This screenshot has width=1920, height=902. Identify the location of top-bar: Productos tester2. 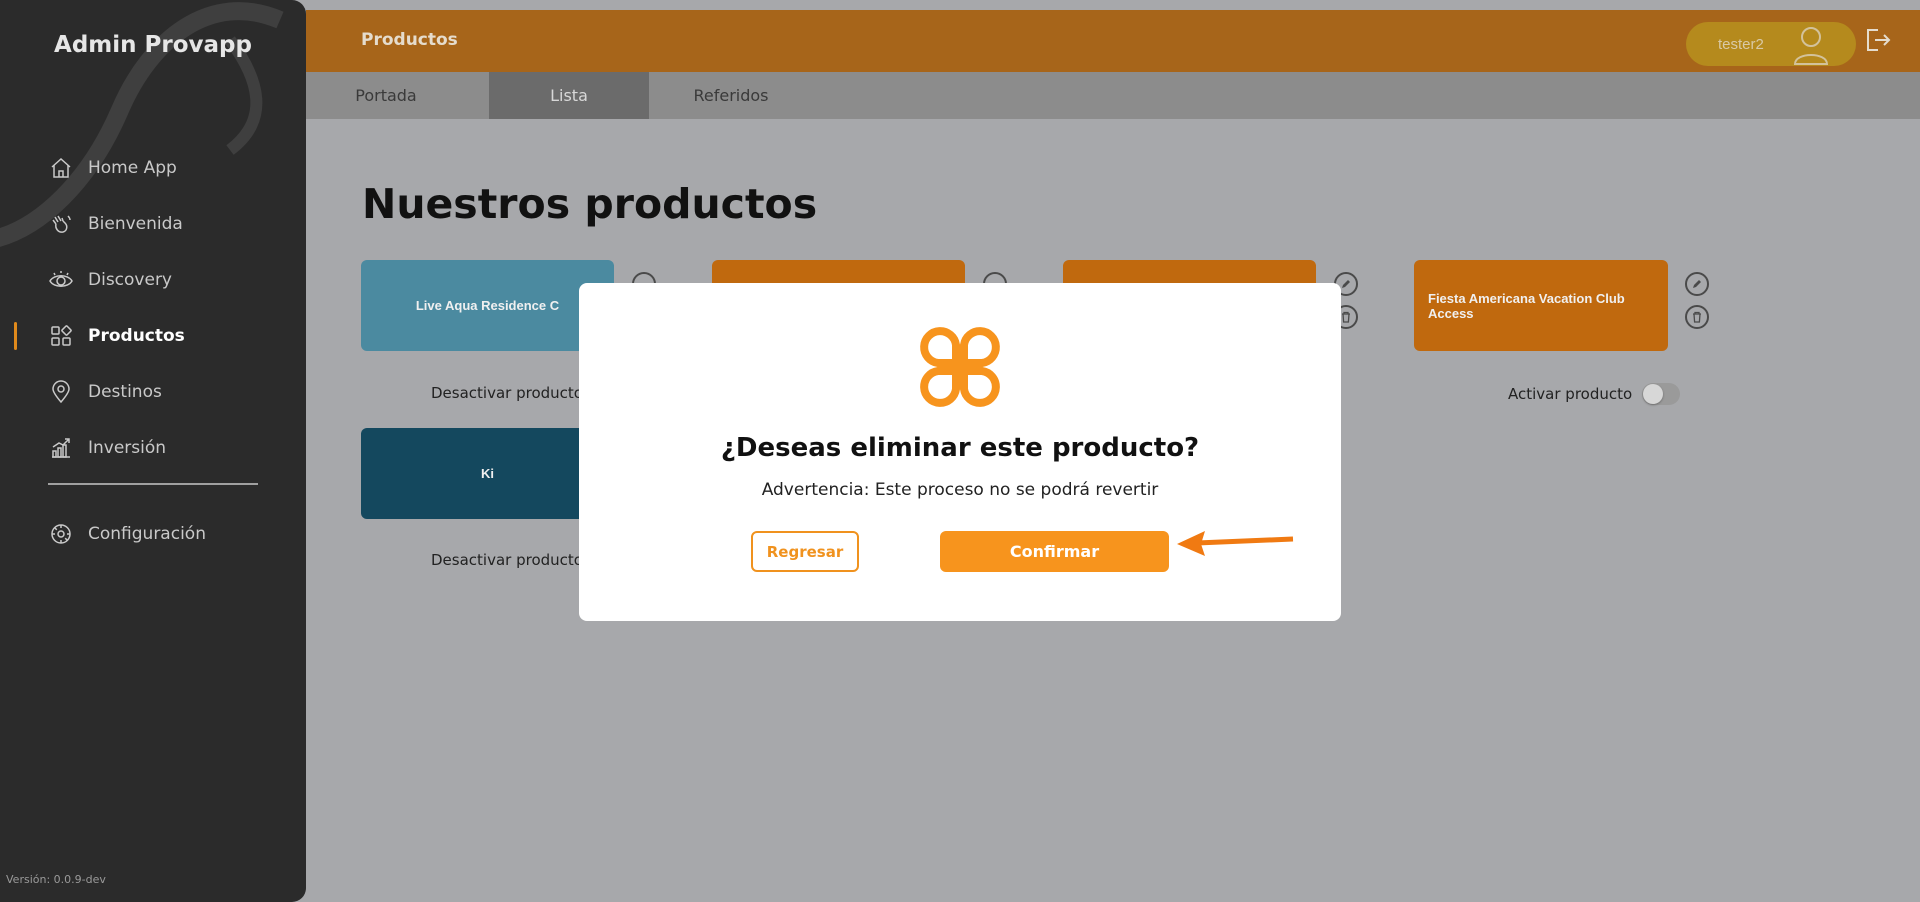
(1113, 41).